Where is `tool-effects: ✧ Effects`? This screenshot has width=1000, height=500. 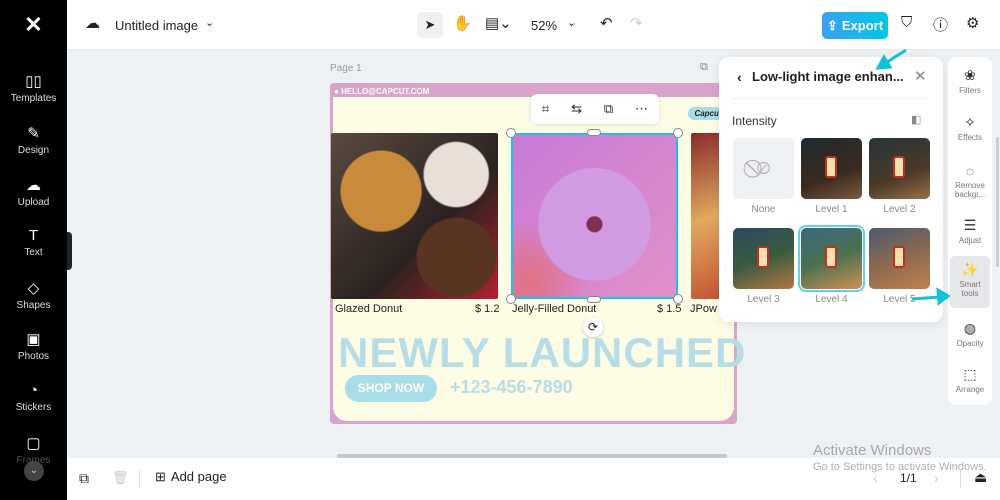 tool-effects: ✧ Effects is located at coordinates (970, 128).